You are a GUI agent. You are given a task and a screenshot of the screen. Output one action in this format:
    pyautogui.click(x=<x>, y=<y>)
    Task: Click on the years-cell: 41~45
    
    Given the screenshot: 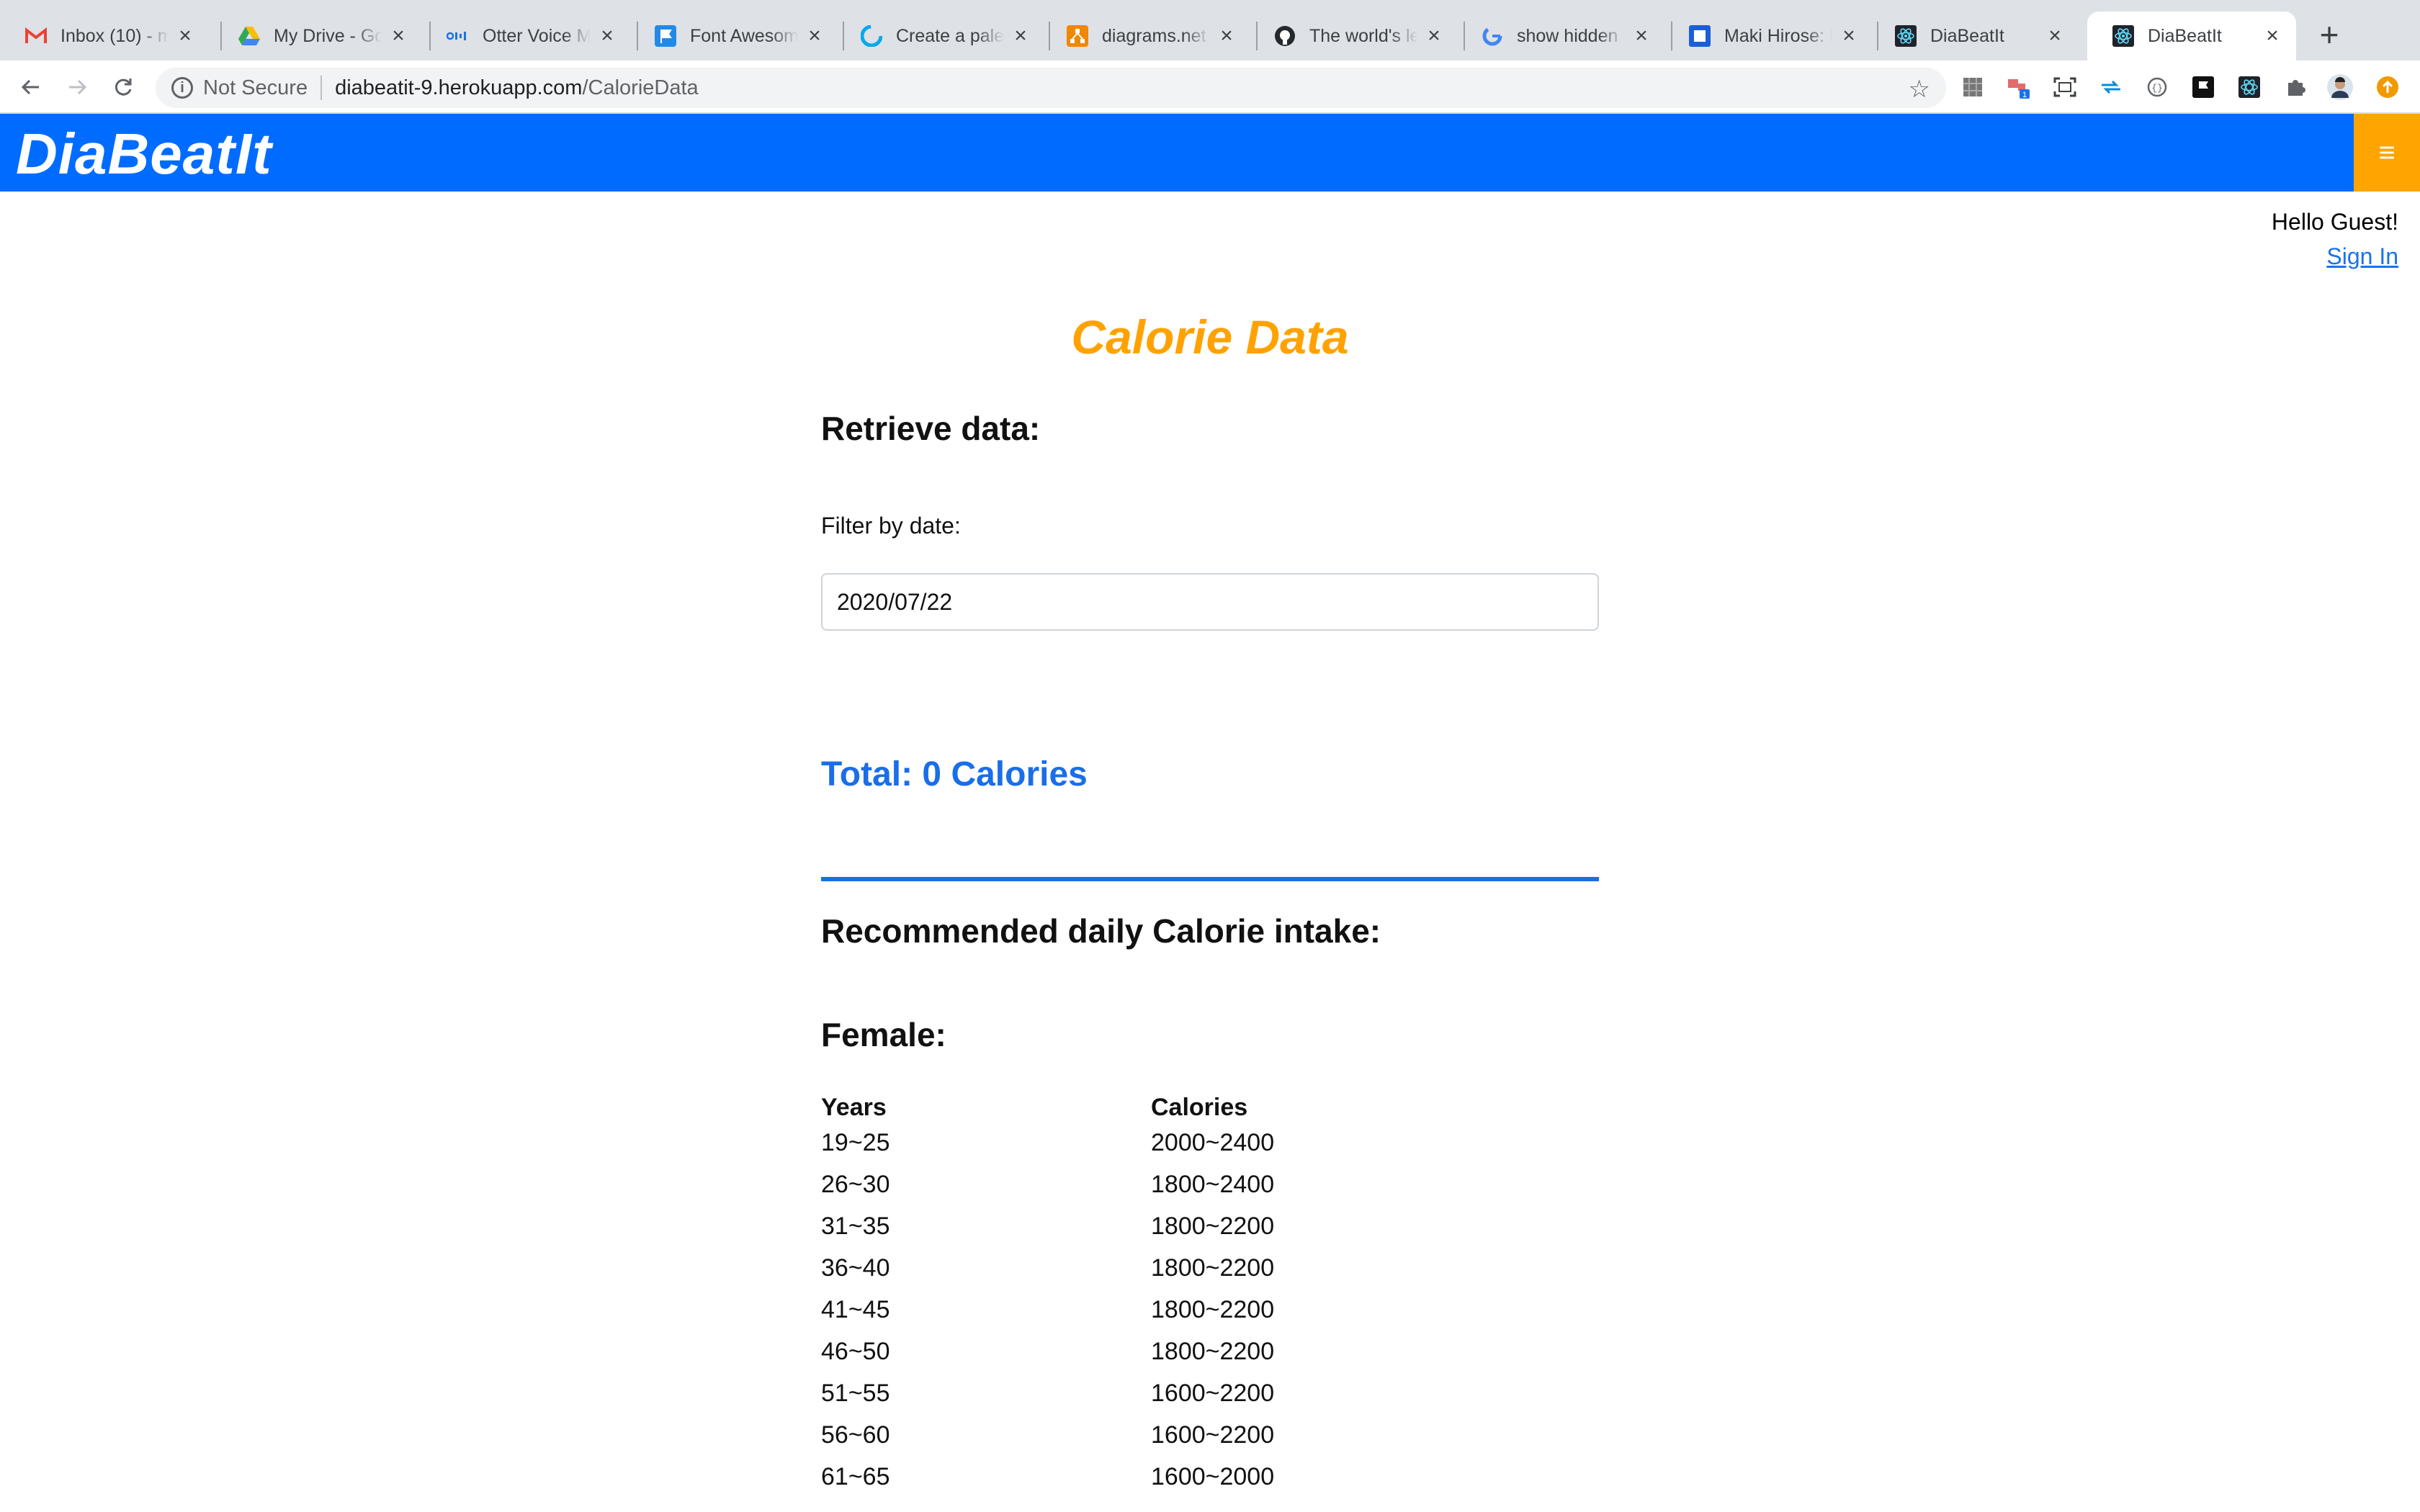 What is the action you would take?
    pyautogui.click(x=855, y=1309)
    